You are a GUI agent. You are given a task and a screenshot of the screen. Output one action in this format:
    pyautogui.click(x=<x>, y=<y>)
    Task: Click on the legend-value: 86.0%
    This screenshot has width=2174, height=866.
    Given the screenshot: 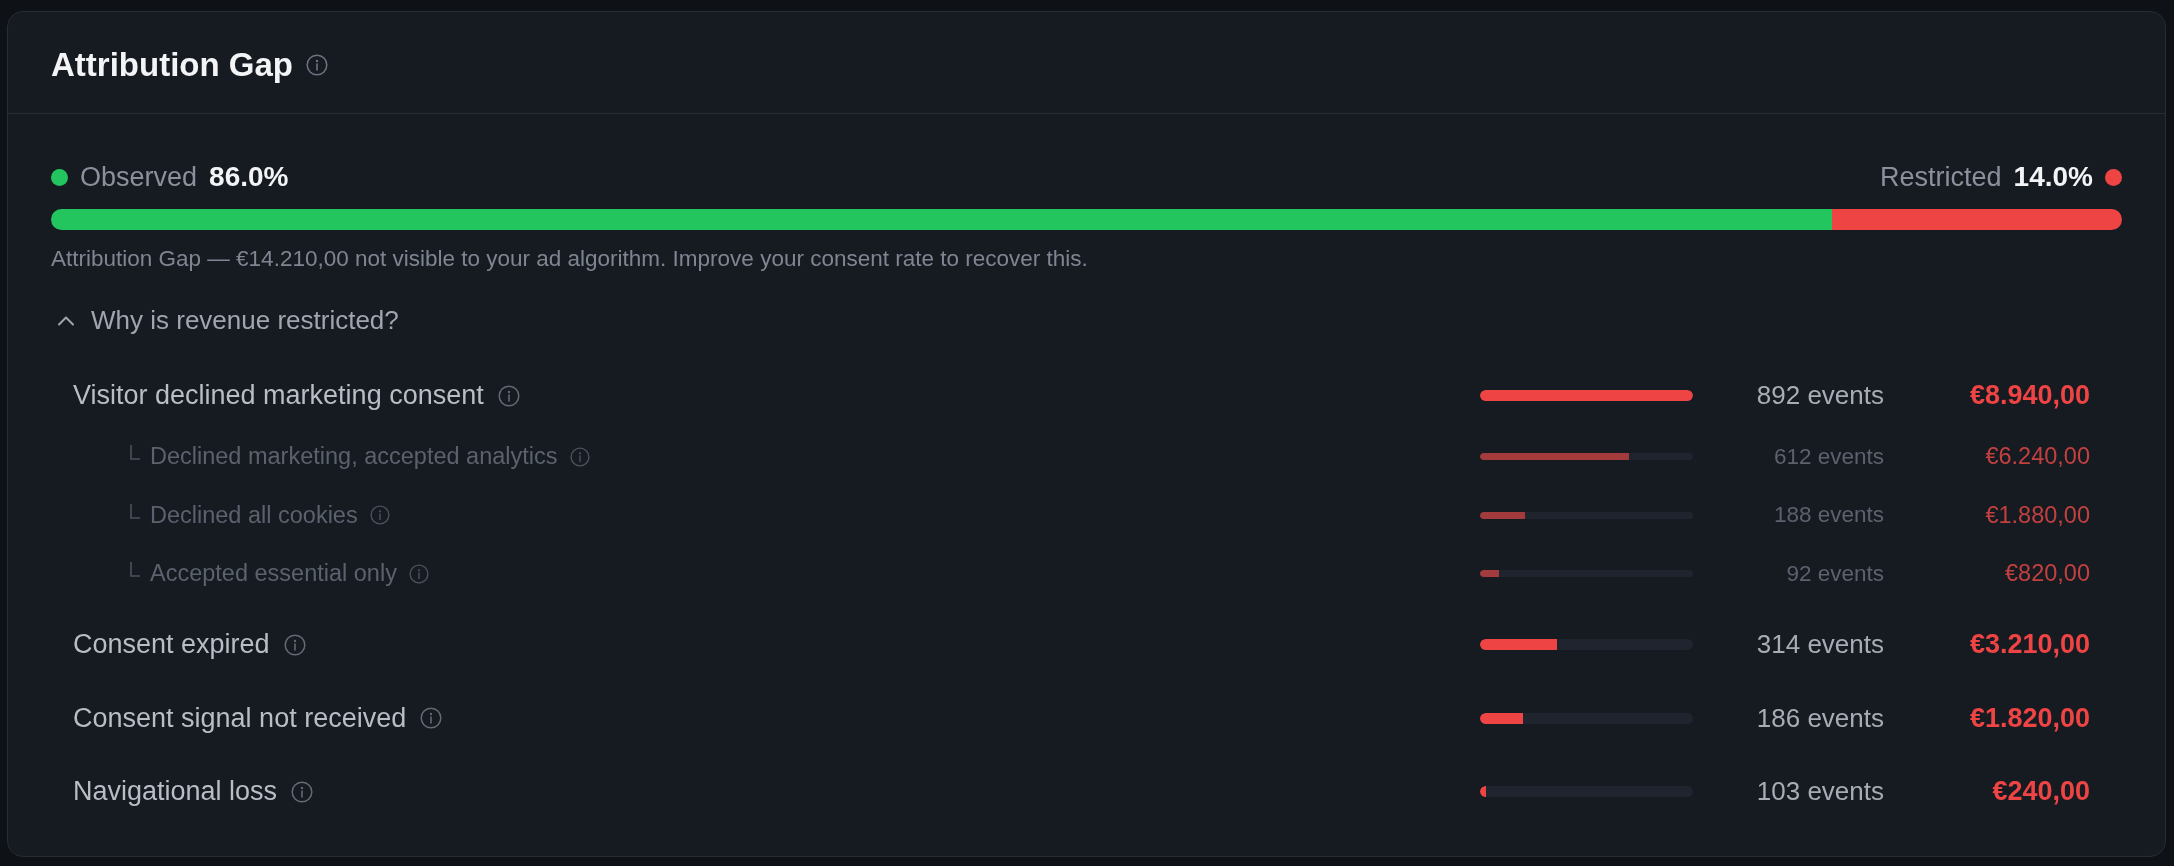 What is the action you would take?
    pyautogui.click(x=249, y=177)
    